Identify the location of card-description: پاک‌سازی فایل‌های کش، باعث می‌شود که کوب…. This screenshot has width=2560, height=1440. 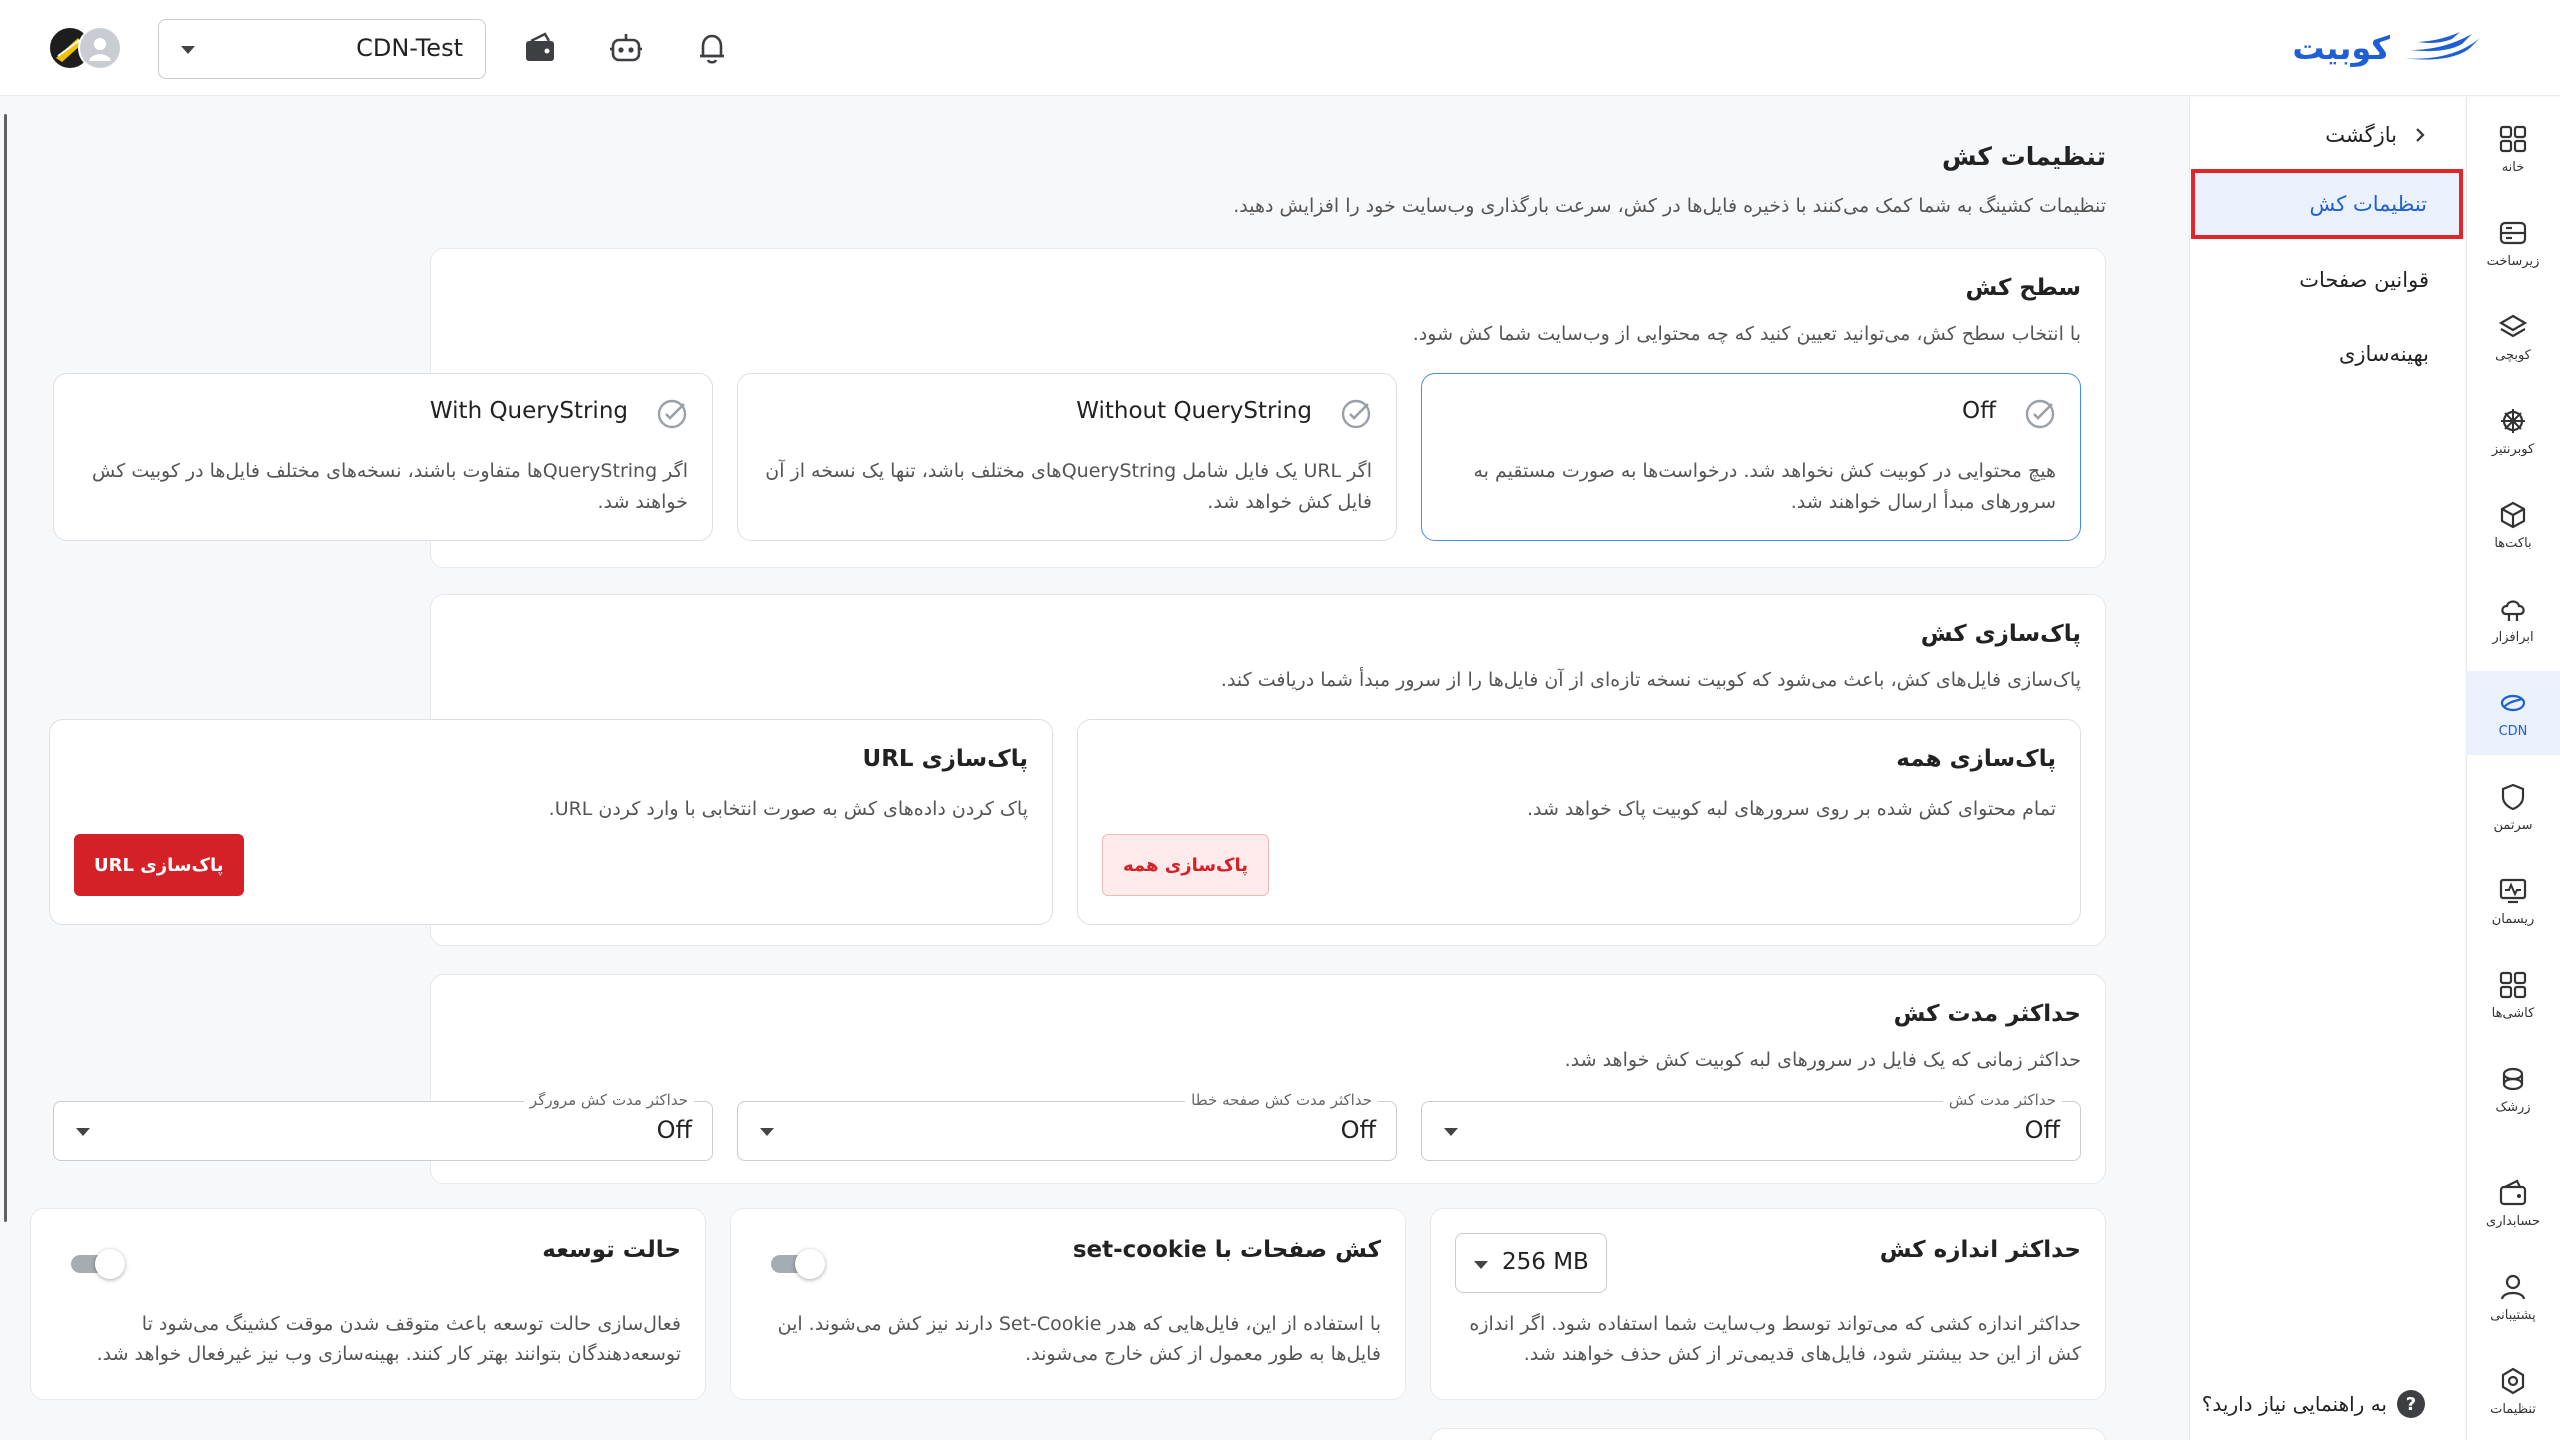
(1650, 680).